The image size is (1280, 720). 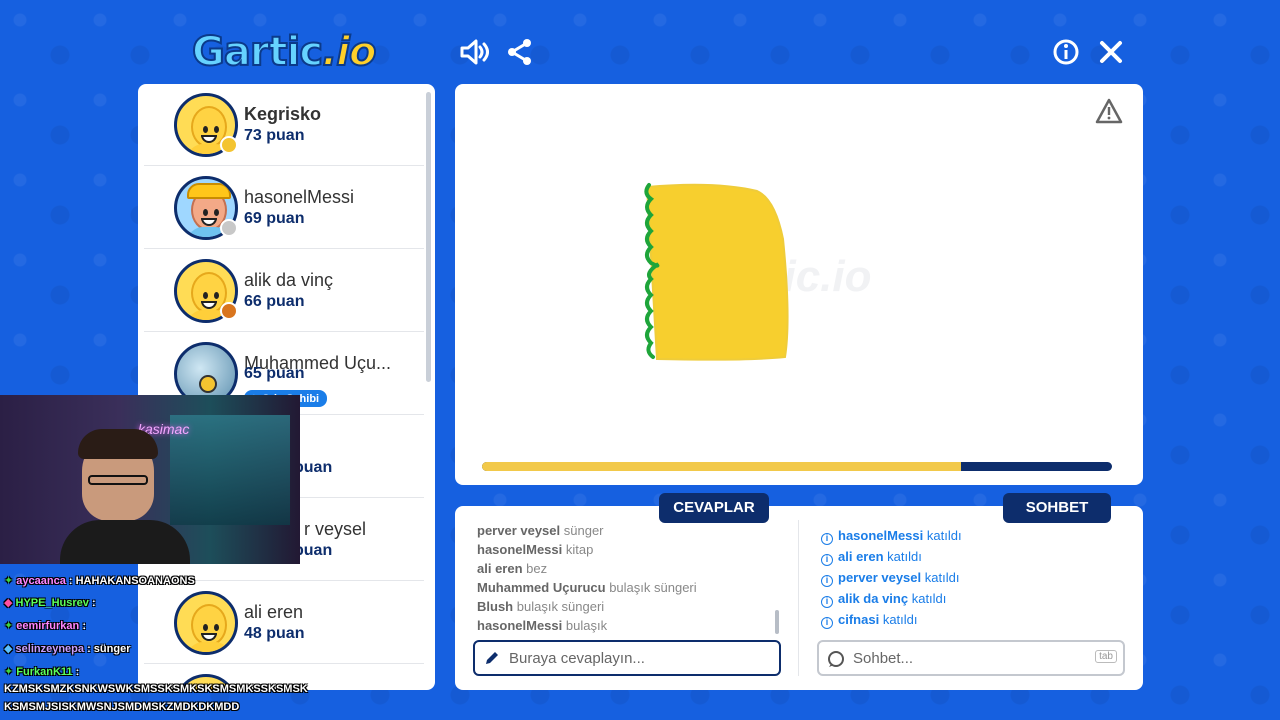 What do you see at coordinates (836, 659) in the screenshot?
I see `chat-bubble-icon` at bounding box center [836, 659].